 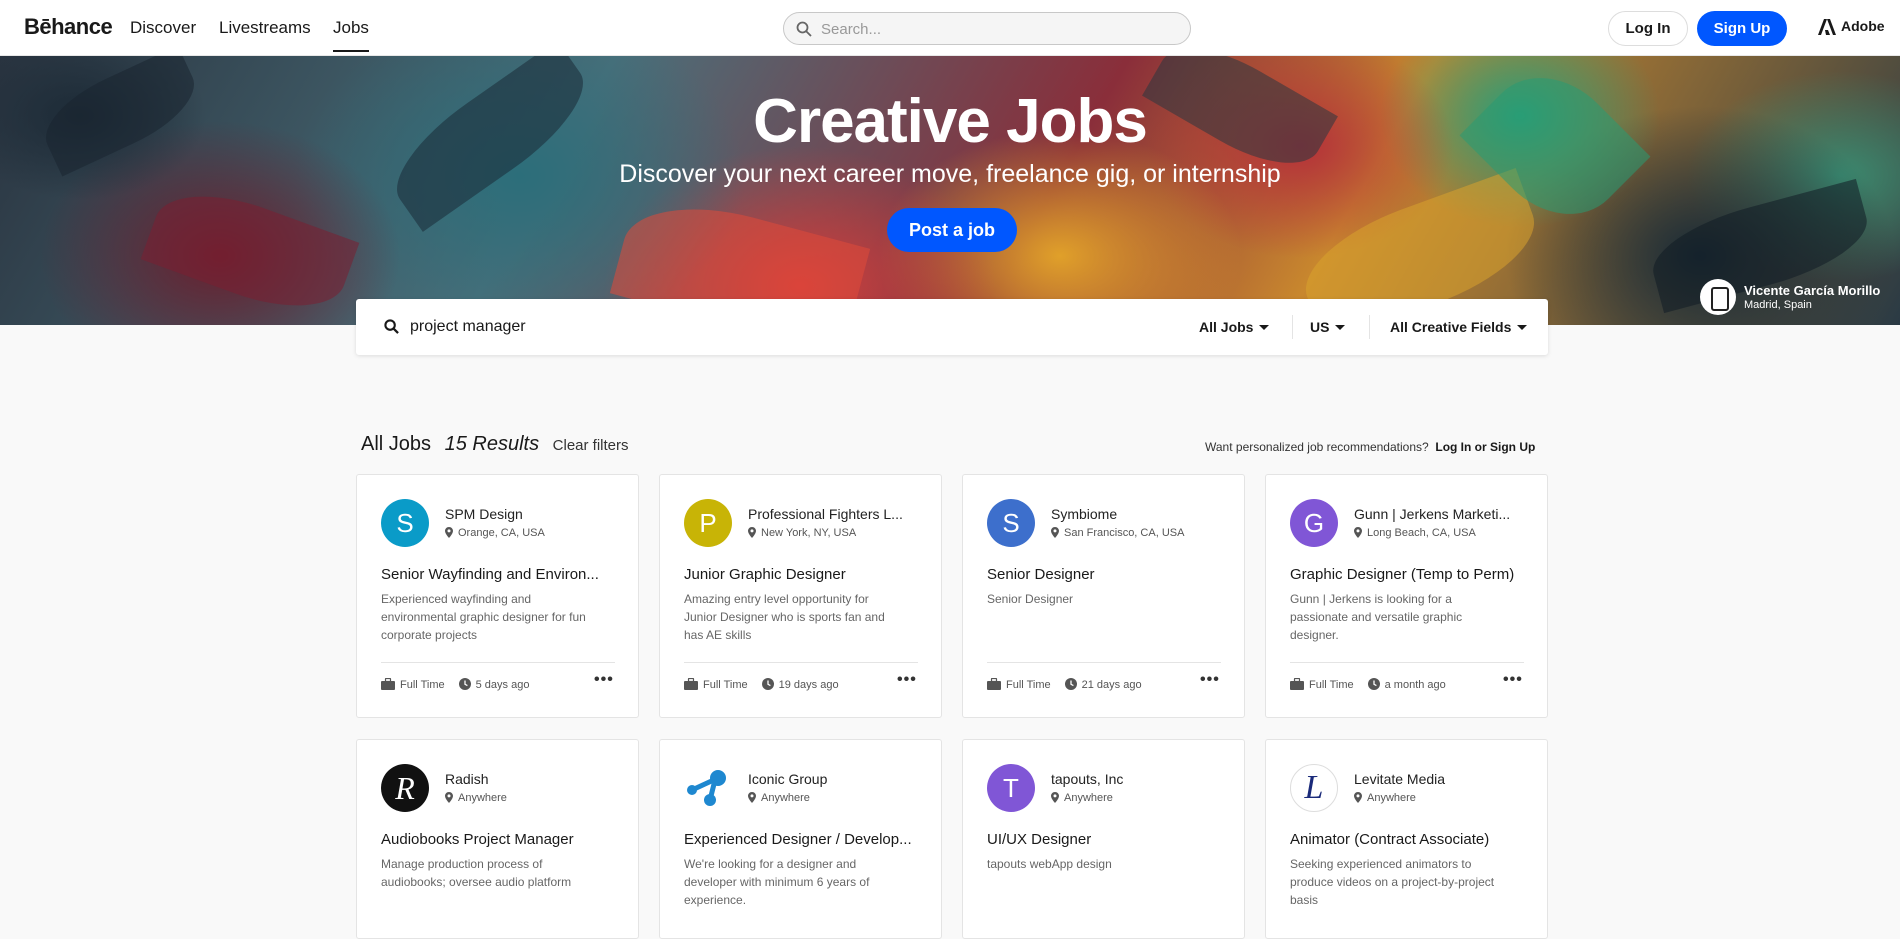 I want to click on company-name: Iconic Group, so click(x=838, y=779).